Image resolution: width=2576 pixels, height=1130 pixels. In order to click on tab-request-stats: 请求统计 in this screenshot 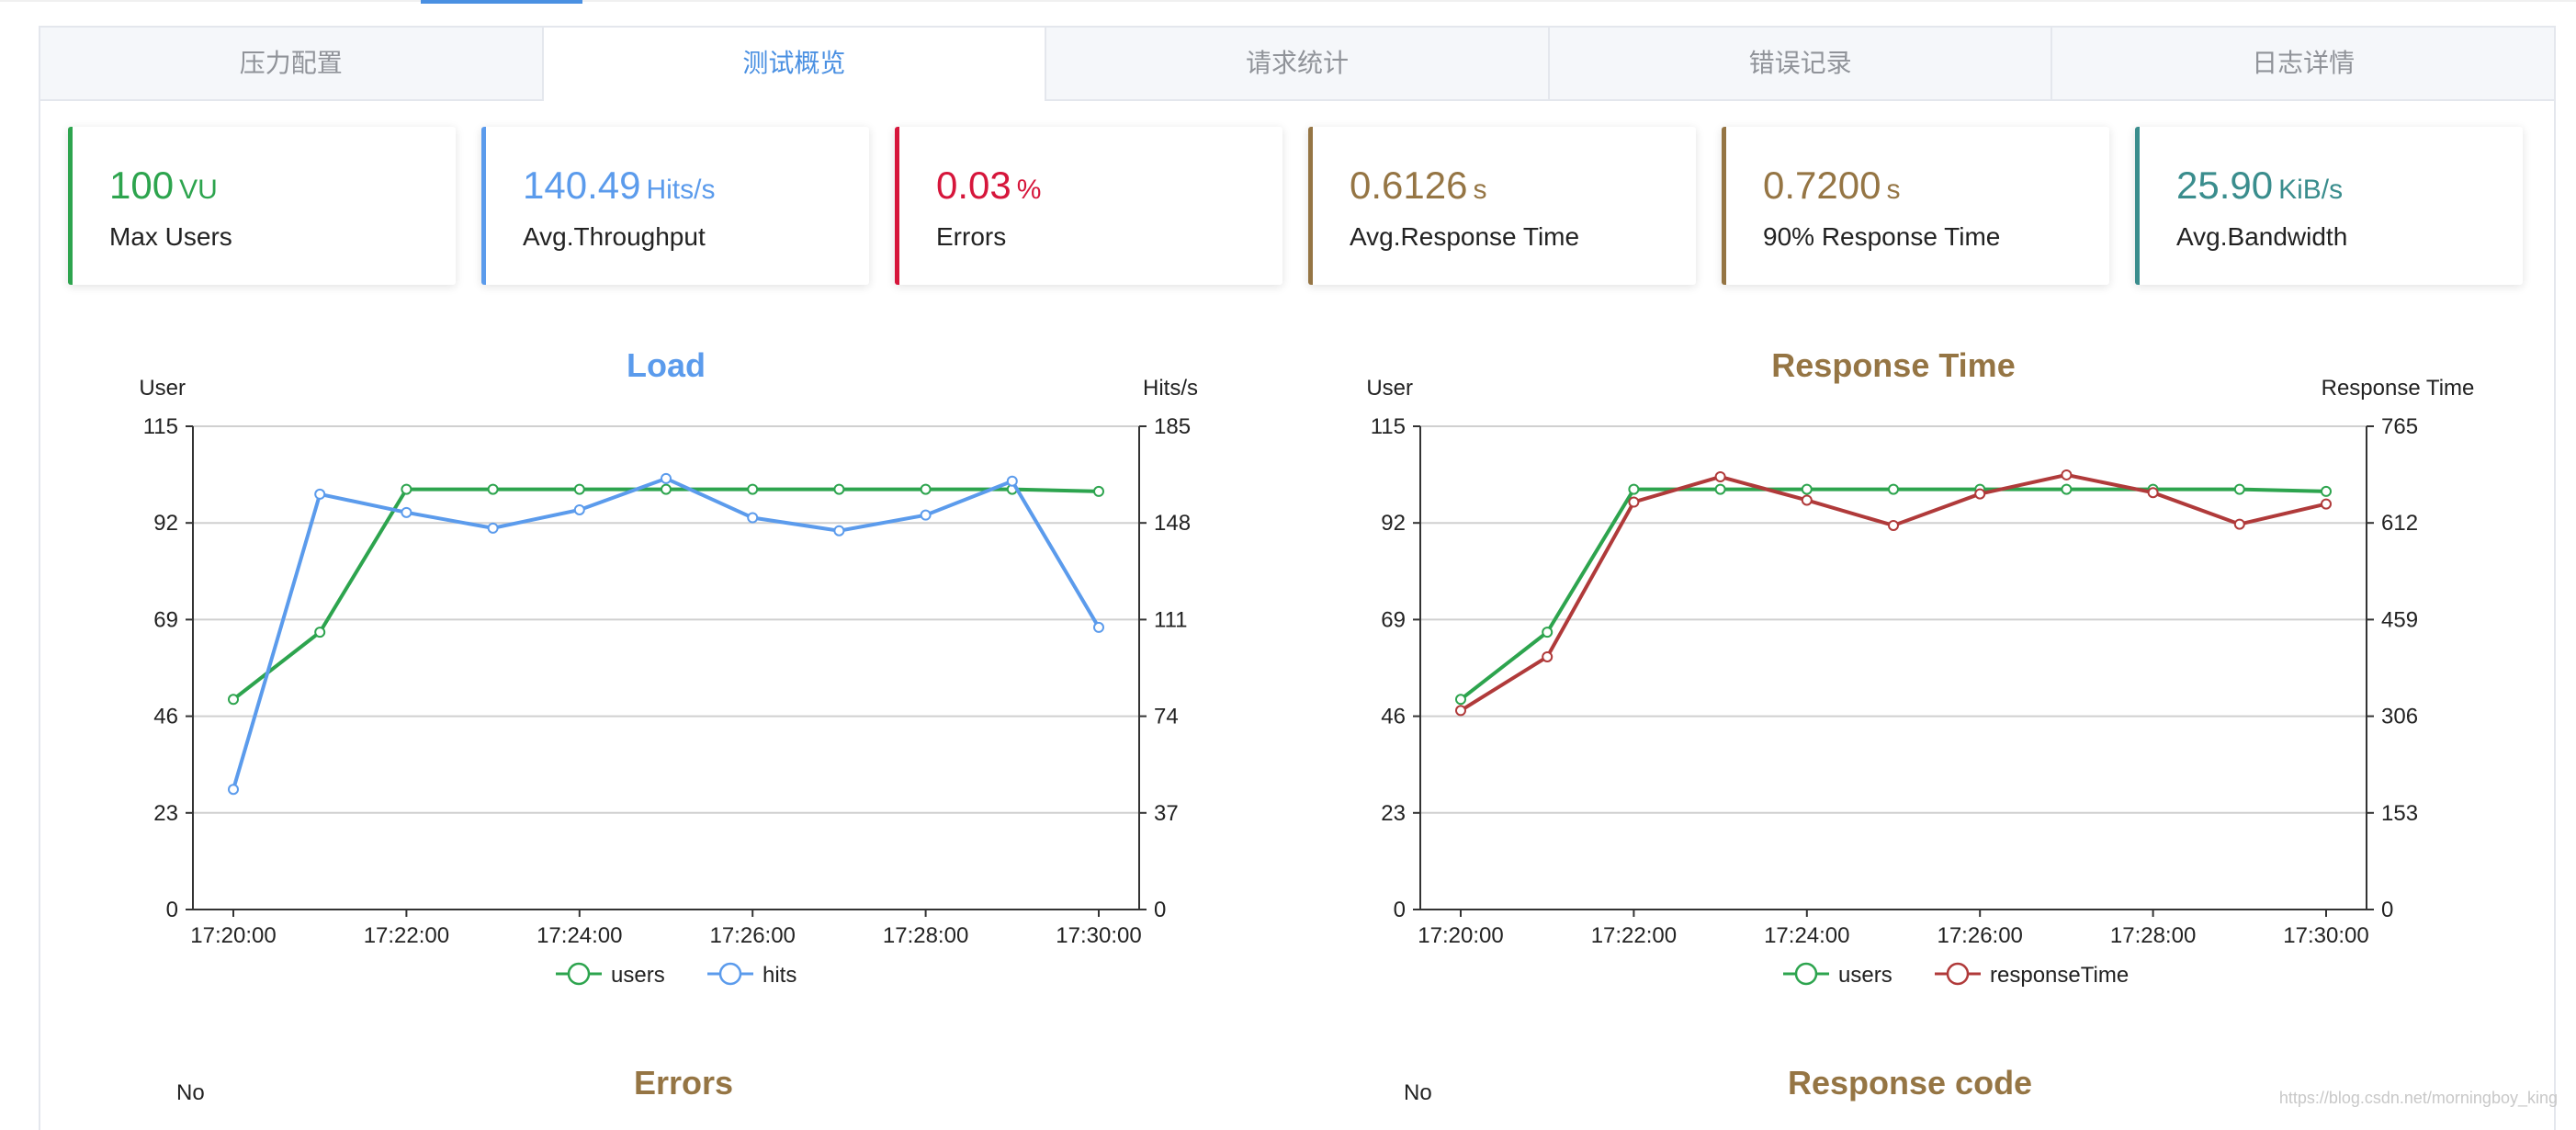, I will do `click(1298, 63)`.